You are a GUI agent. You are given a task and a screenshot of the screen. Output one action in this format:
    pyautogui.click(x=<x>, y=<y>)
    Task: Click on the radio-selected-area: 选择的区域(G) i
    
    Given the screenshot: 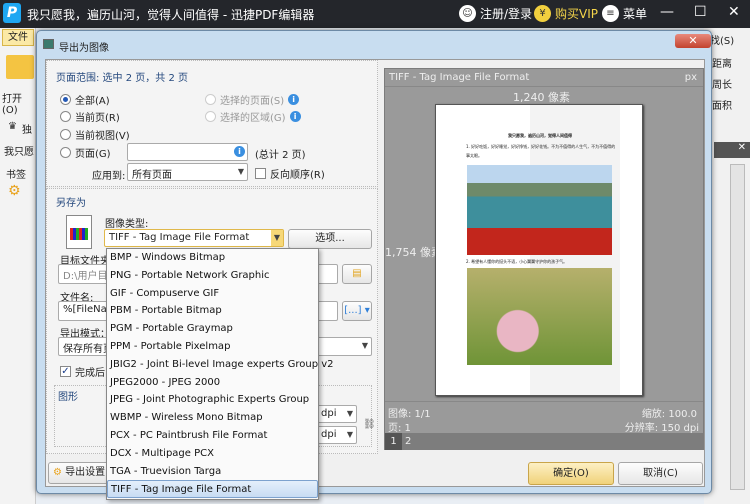 What is the action you would take?
    pyautogui.click(x=253, y=116)
    